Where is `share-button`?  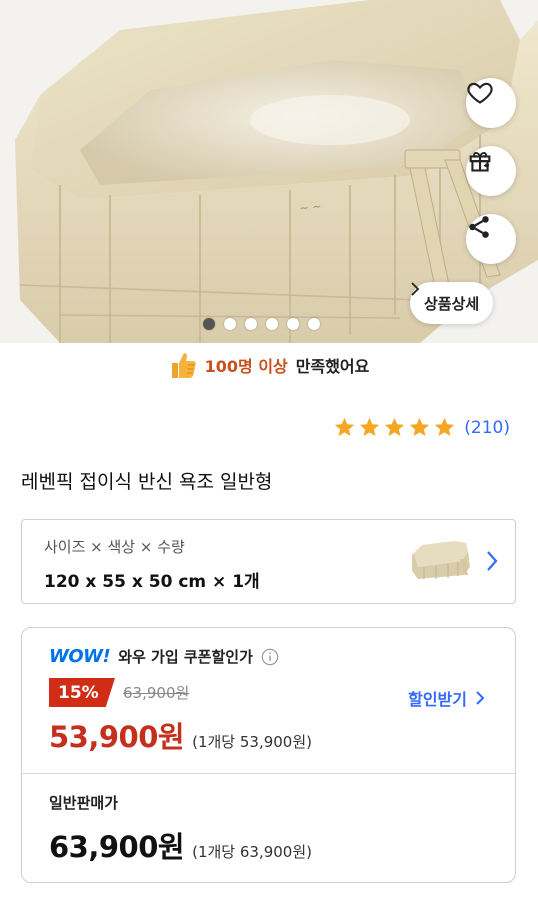
share-button is located at coordinates (491, 239).